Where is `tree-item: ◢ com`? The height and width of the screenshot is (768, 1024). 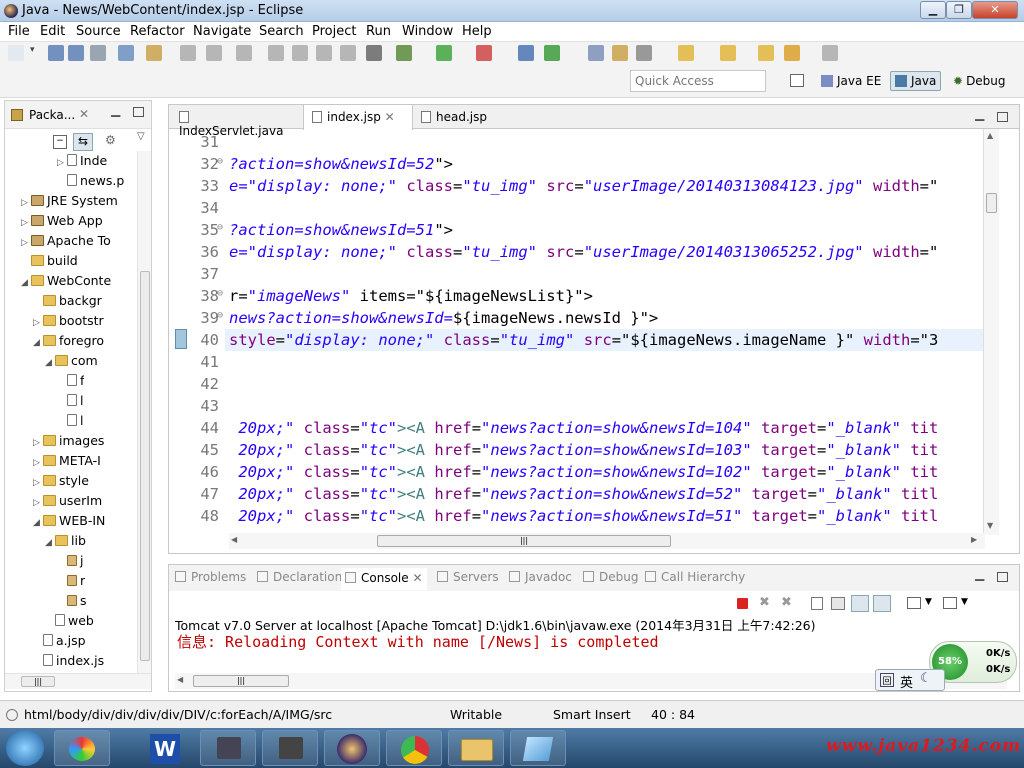
tree-item: ◢ com is located at coordinates (71, 360).